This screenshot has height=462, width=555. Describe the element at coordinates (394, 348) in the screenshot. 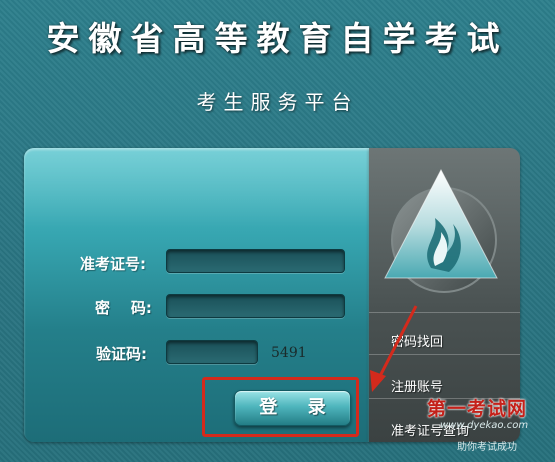

I see `red-arrow-icon` at that location.